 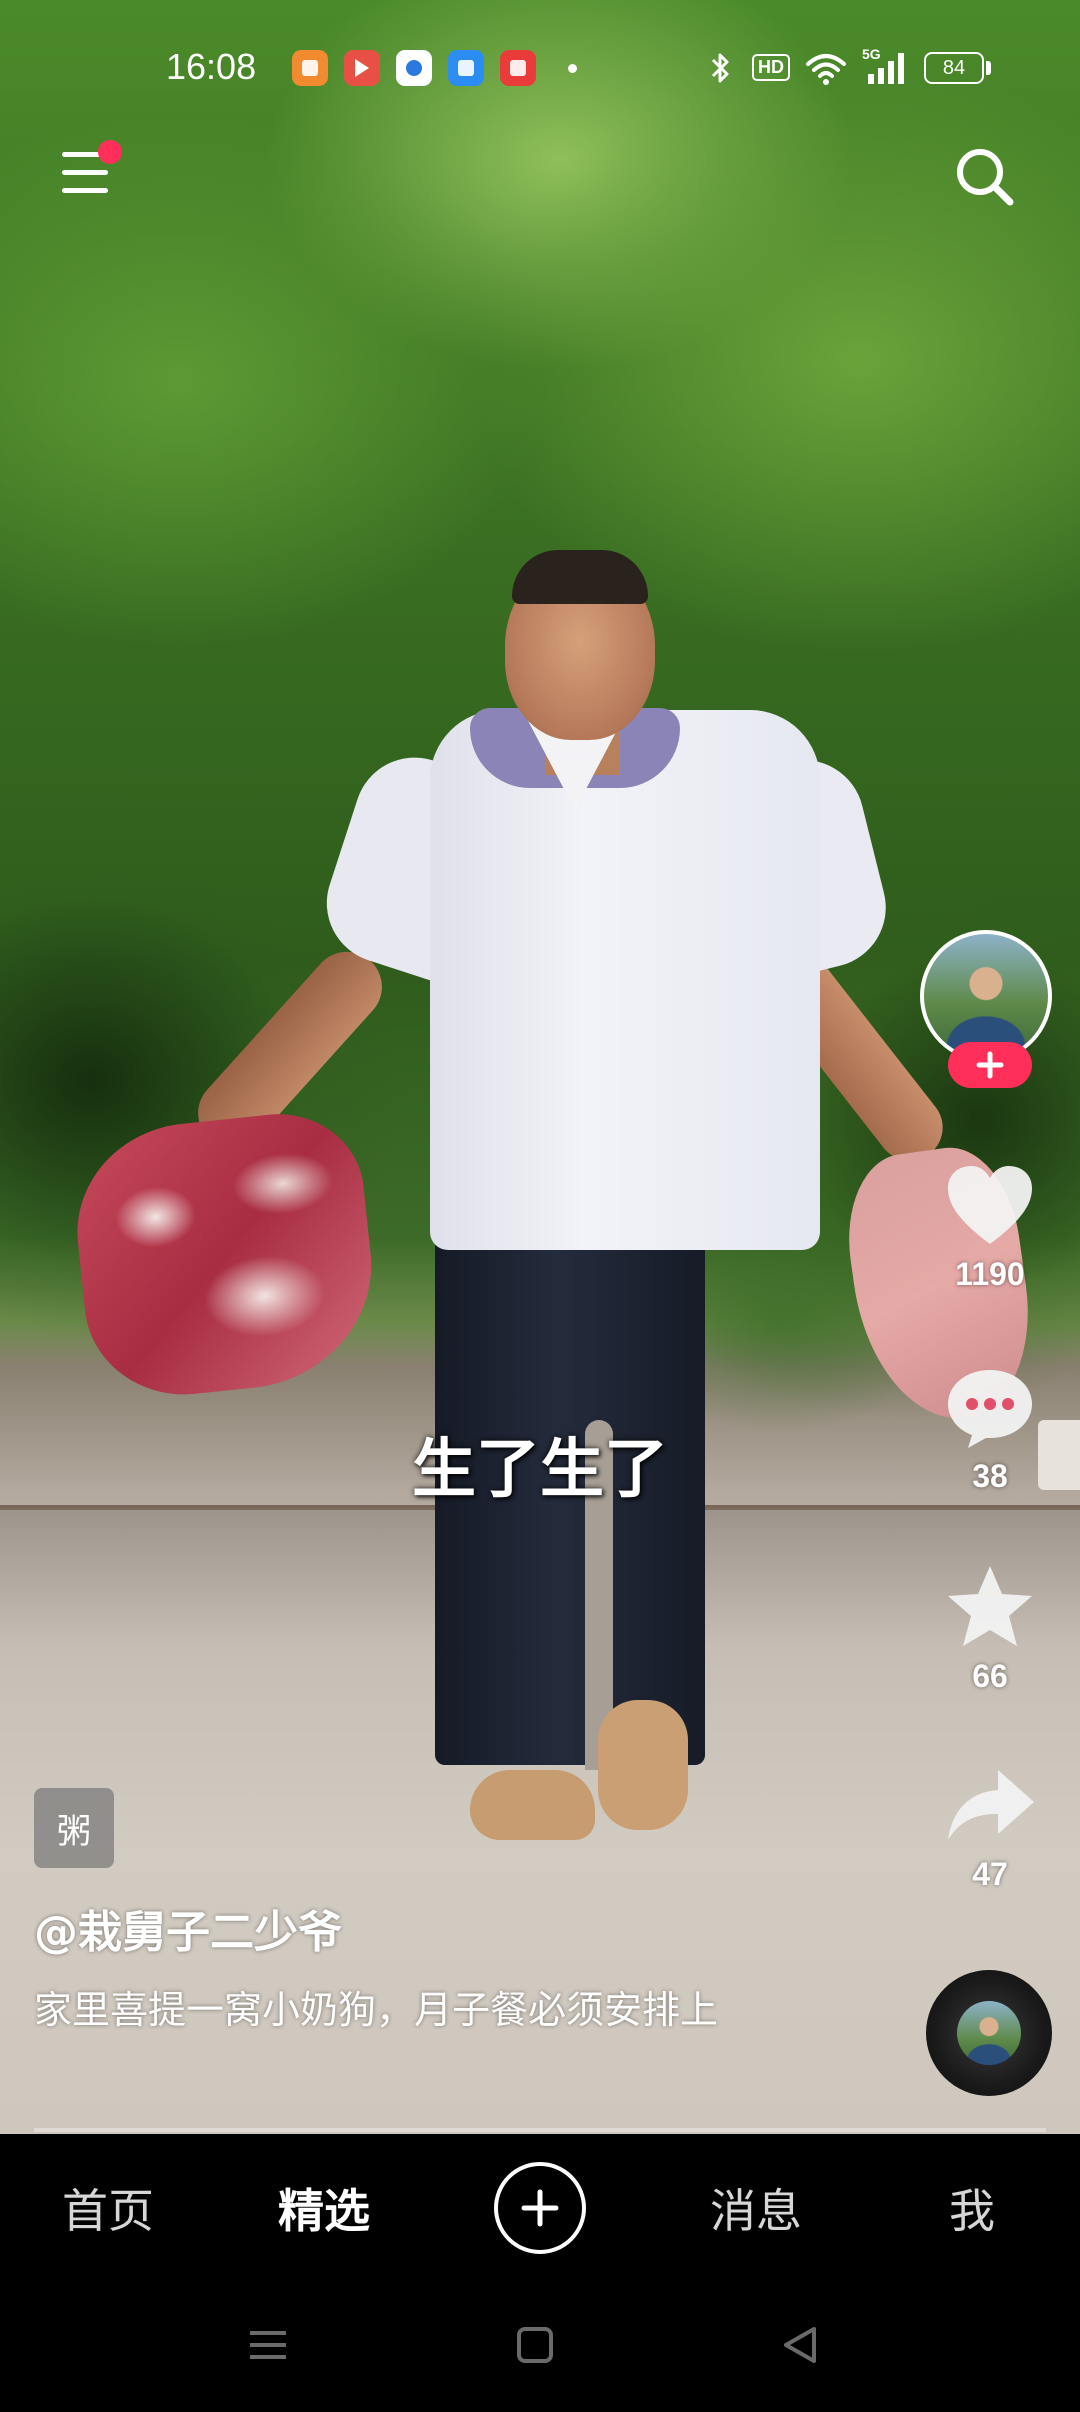 I want to click on battery-level: 84, so click(x=954, y=67).